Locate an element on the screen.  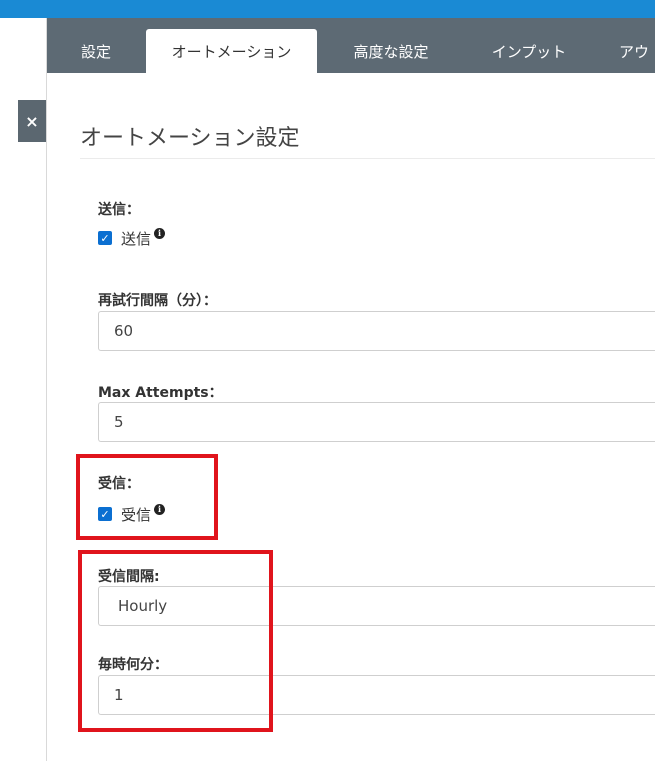
send-label: 送信： is located at coordinates (119, 210).